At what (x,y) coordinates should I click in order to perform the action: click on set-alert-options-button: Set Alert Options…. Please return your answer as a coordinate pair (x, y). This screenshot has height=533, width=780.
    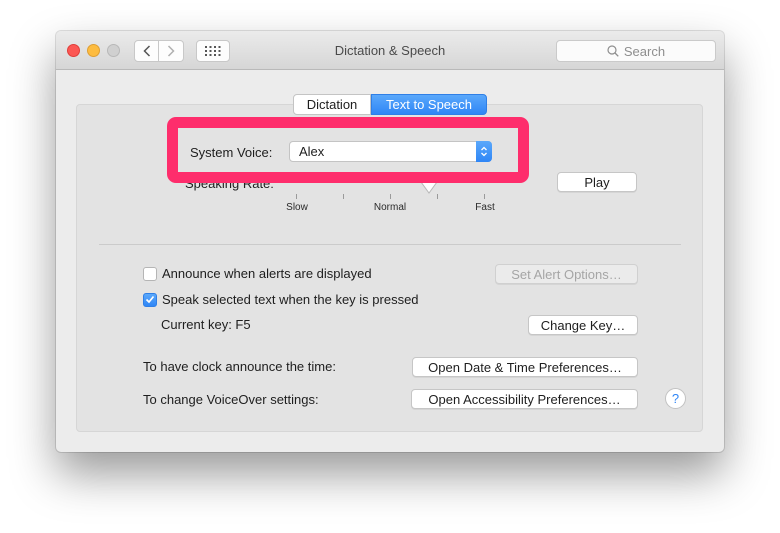
    Looking at the image, I should click on (566, 274).